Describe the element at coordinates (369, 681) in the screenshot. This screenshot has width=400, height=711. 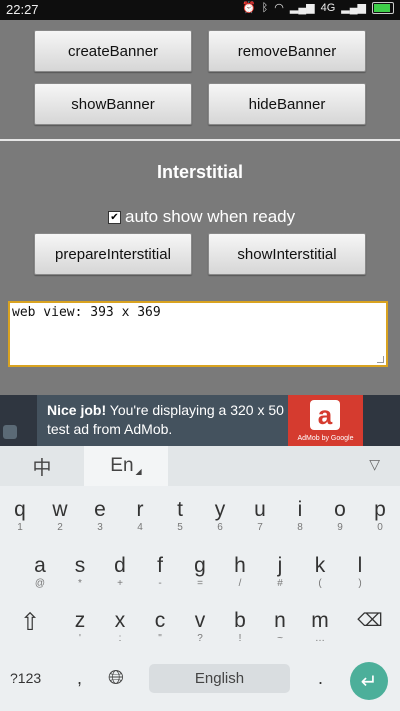
I see `enter-key-icon: ↵` at that location.